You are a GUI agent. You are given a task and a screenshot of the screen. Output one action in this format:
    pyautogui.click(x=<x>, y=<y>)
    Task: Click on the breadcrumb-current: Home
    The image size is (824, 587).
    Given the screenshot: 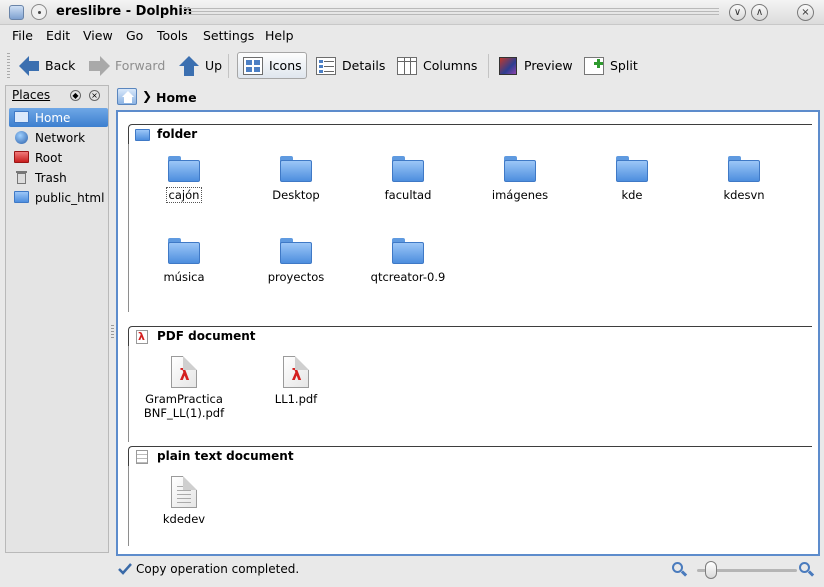 What is the action you would take?
    pyautogui.click(x=176, y=97)
    